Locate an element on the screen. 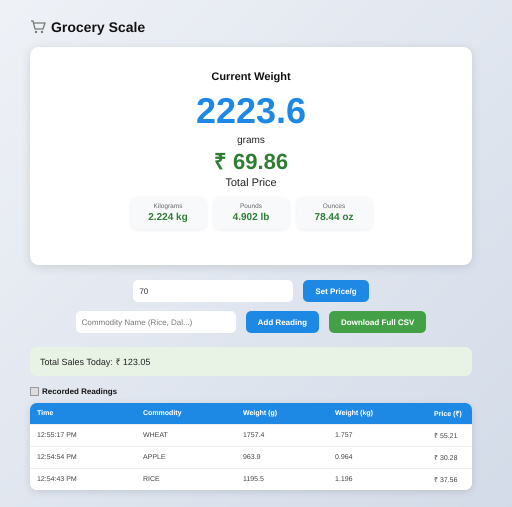 The width and height of the screenshot is (512, 507). commodity-field: Commodity Name (Rice, Dal...) is located at coordinates (156, 322).